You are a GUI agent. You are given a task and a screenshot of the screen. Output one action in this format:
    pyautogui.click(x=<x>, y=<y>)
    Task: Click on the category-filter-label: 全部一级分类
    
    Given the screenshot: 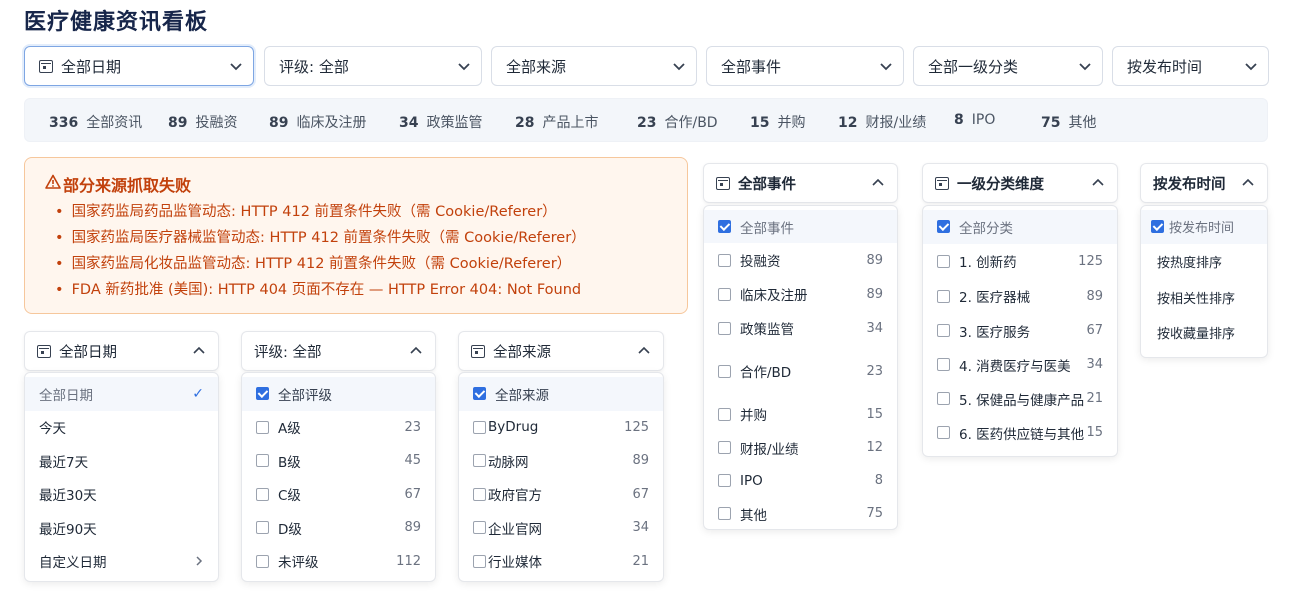 What is the action you would take?
    pyautogui.click(x=973, y=66)
    